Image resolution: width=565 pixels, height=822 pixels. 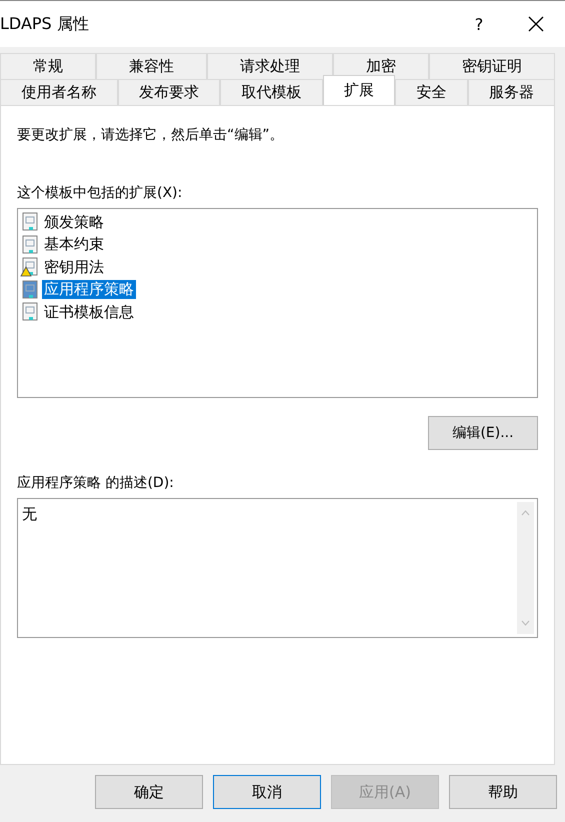 What do you see at coordinates (45, 24) in the screenshot?
I see `window-title: LDAPS 属性` at bounding box center [45, 24].